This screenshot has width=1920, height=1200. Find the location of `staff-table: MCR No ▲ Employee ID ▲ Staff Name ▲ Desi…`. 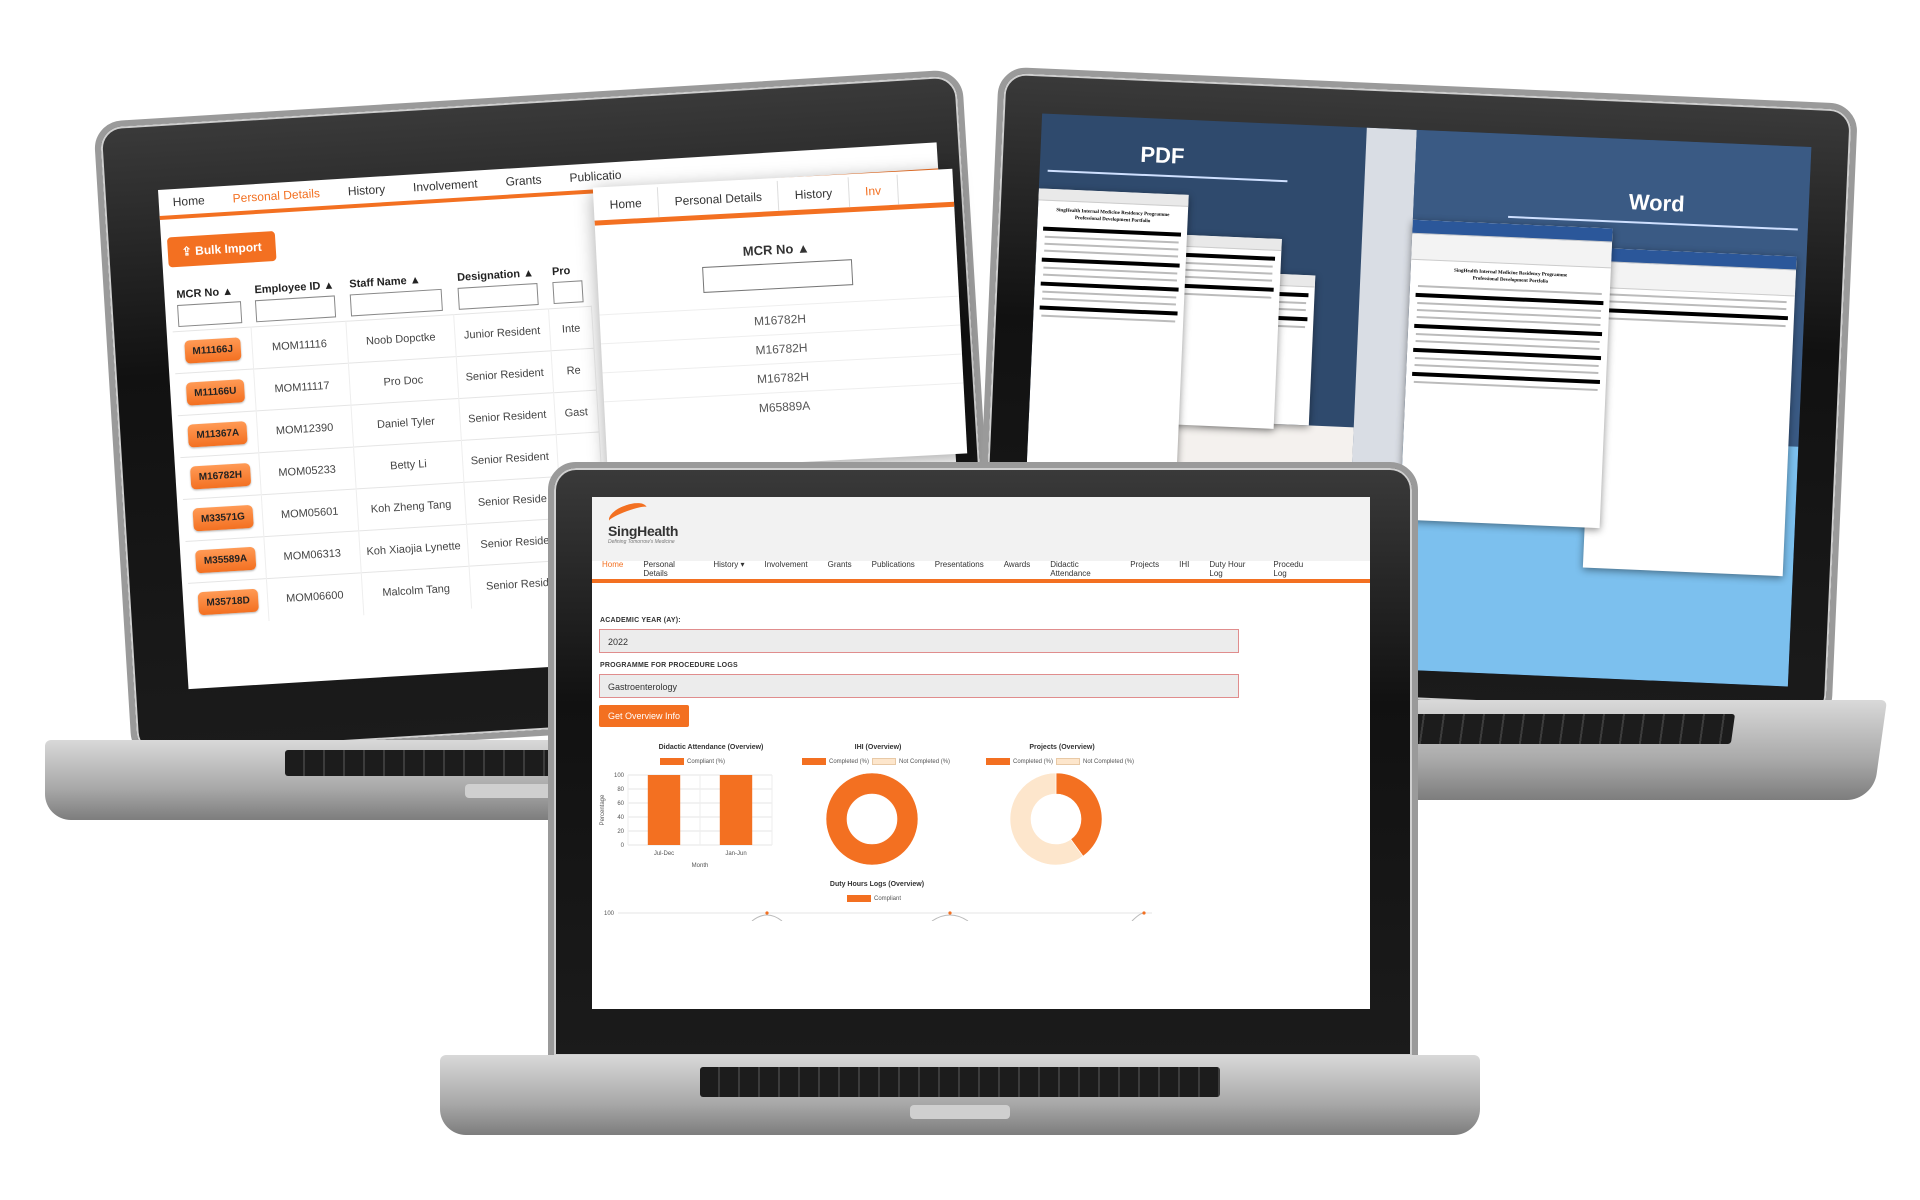

staff-table: MCR No ▲ Employee ID ▲ Staff Name ▲ Desi… is located at coordinates (390, 443).